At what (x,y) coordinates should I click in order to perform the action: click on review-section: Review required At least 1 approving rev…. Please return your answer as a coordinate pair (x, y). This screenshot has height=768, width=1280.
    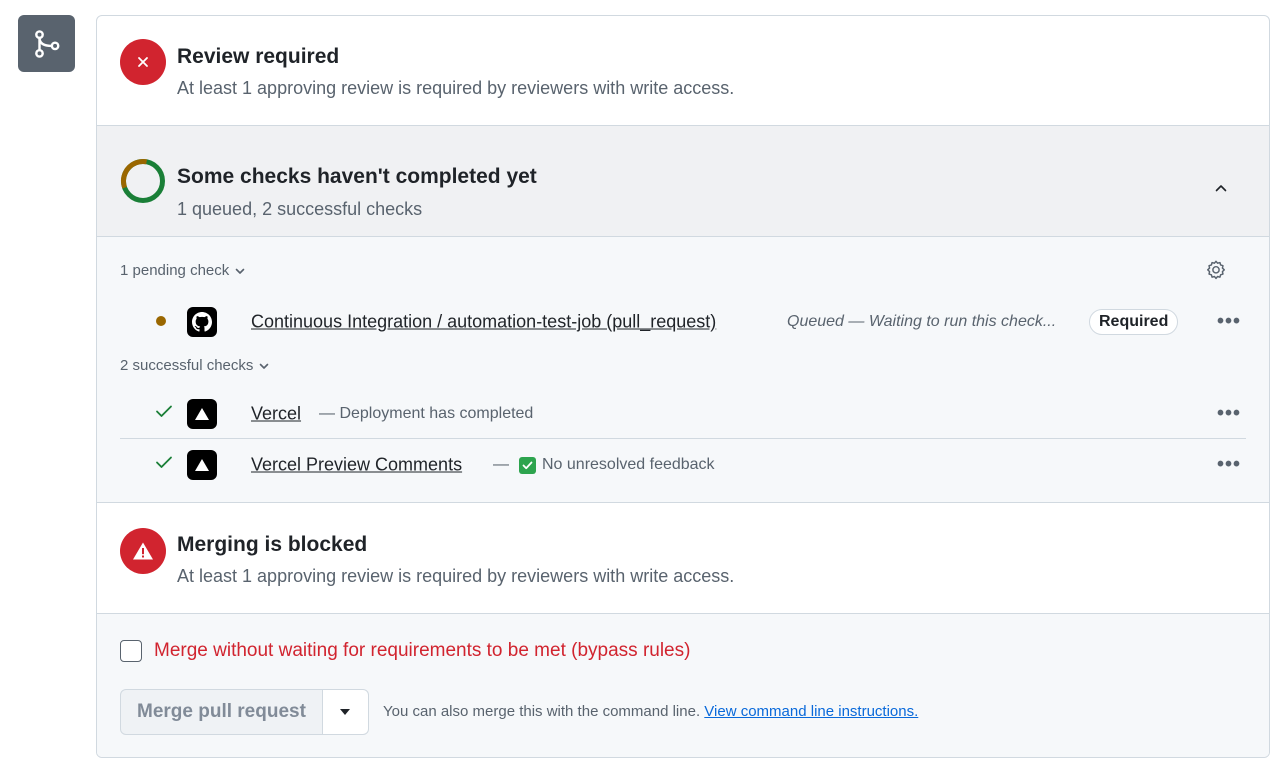
    Looking at the image, I should click on (683, 71).